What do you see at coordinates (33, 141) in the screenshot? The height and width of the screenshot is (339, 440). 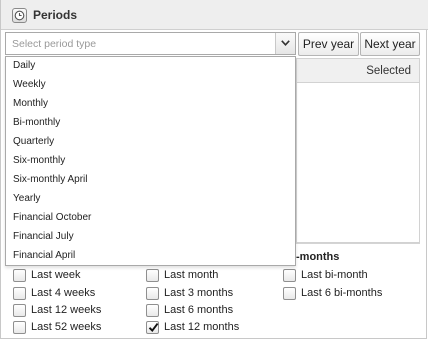 I see `dropdown-item: Quarterly` at bounding box center [33, 141].